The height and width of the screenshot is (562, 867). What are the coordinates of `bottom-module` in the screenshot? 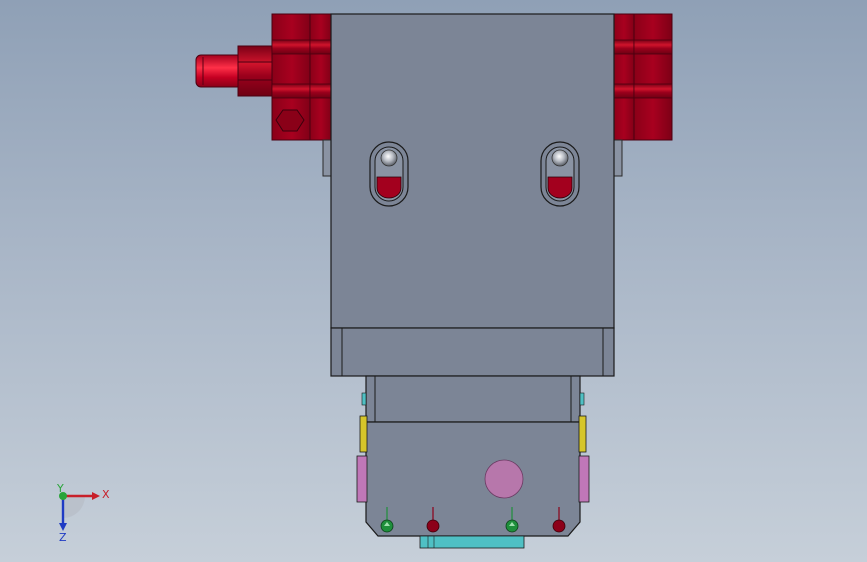 It's located at (473, 482).